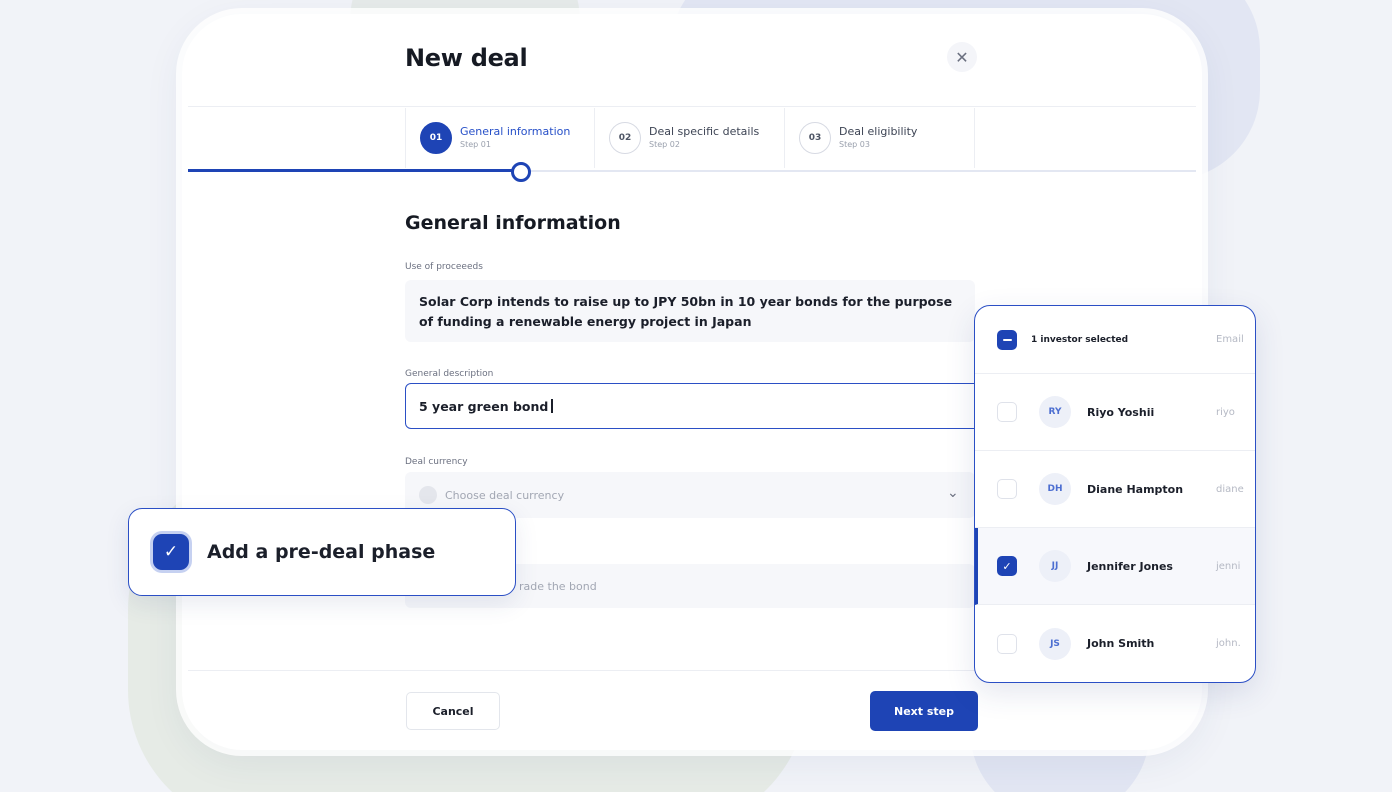  I want to click on modal-title: New deal, so click(466, 58).